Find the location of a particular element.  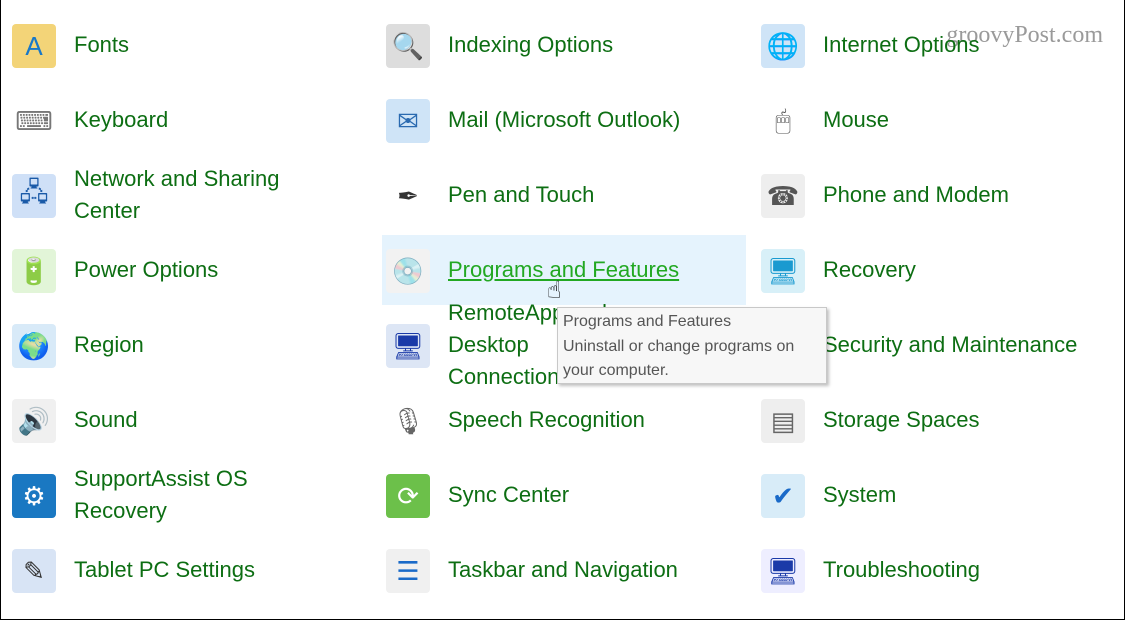

item-label: Recovery is located at coordinates (869, 270).